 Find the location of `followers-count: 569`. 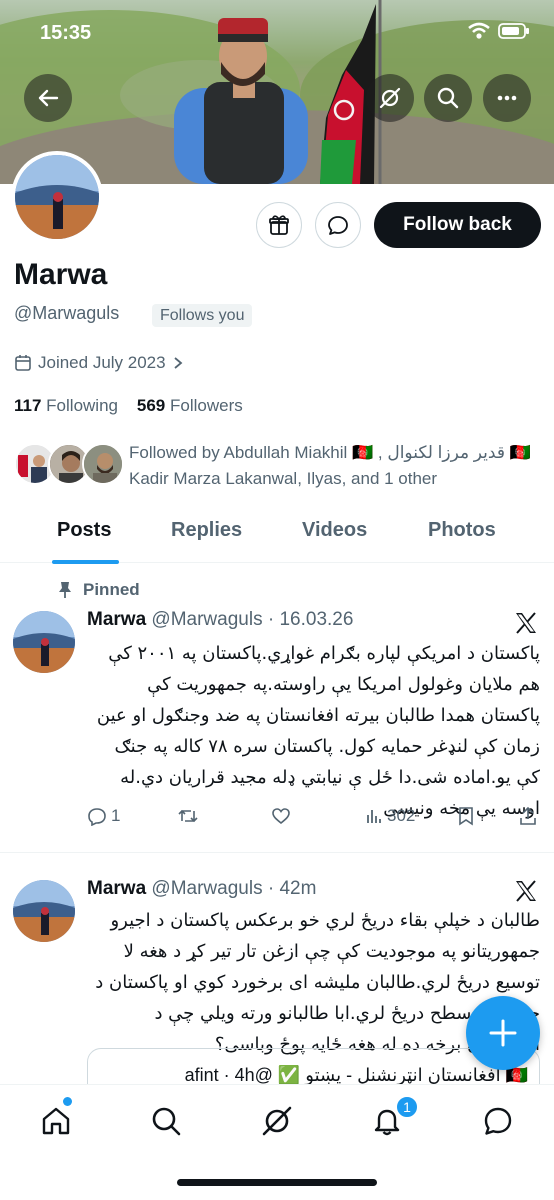

followers-count: 569 is located at coordinates (151, 405).